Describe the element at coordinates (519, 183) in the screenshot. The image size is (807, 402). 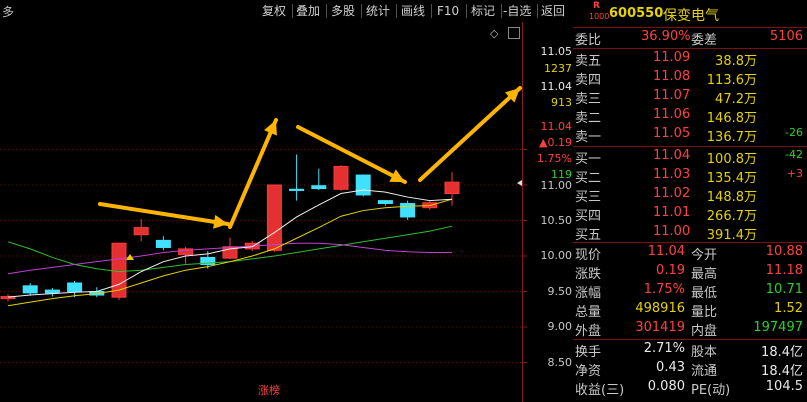
I see `current-price-marker` at that location.